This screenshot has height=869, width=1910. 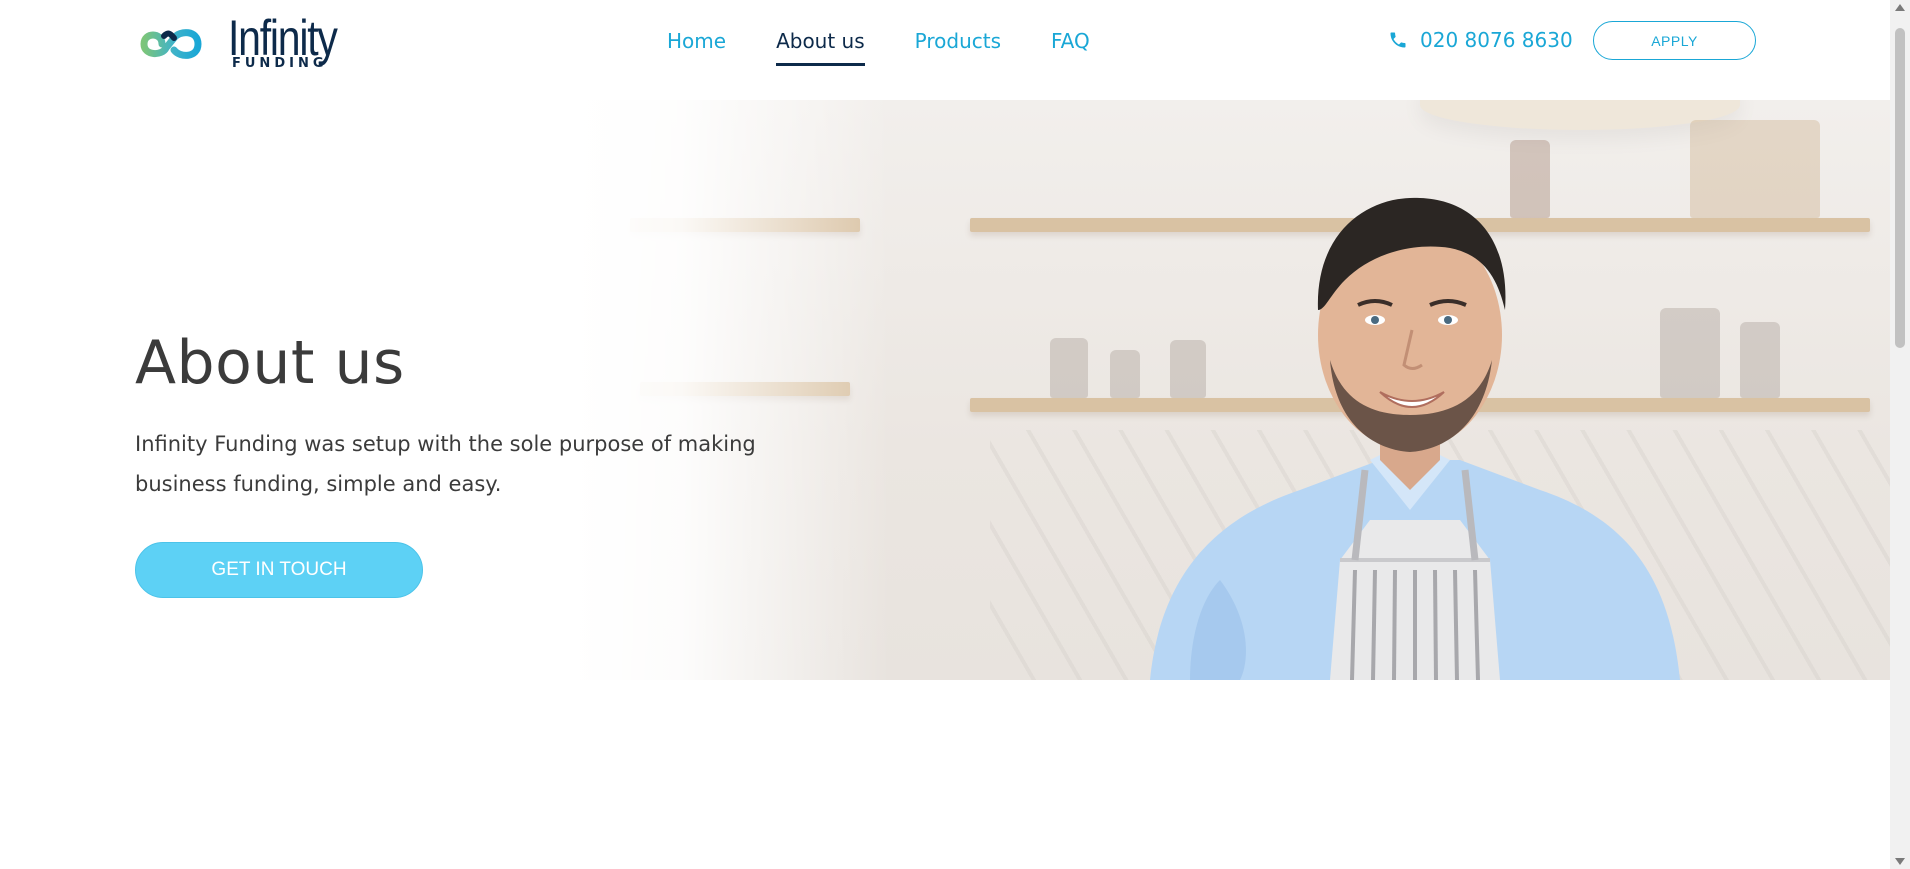 I want to click on nav-item-products: Products, so click(x=958, y=48).